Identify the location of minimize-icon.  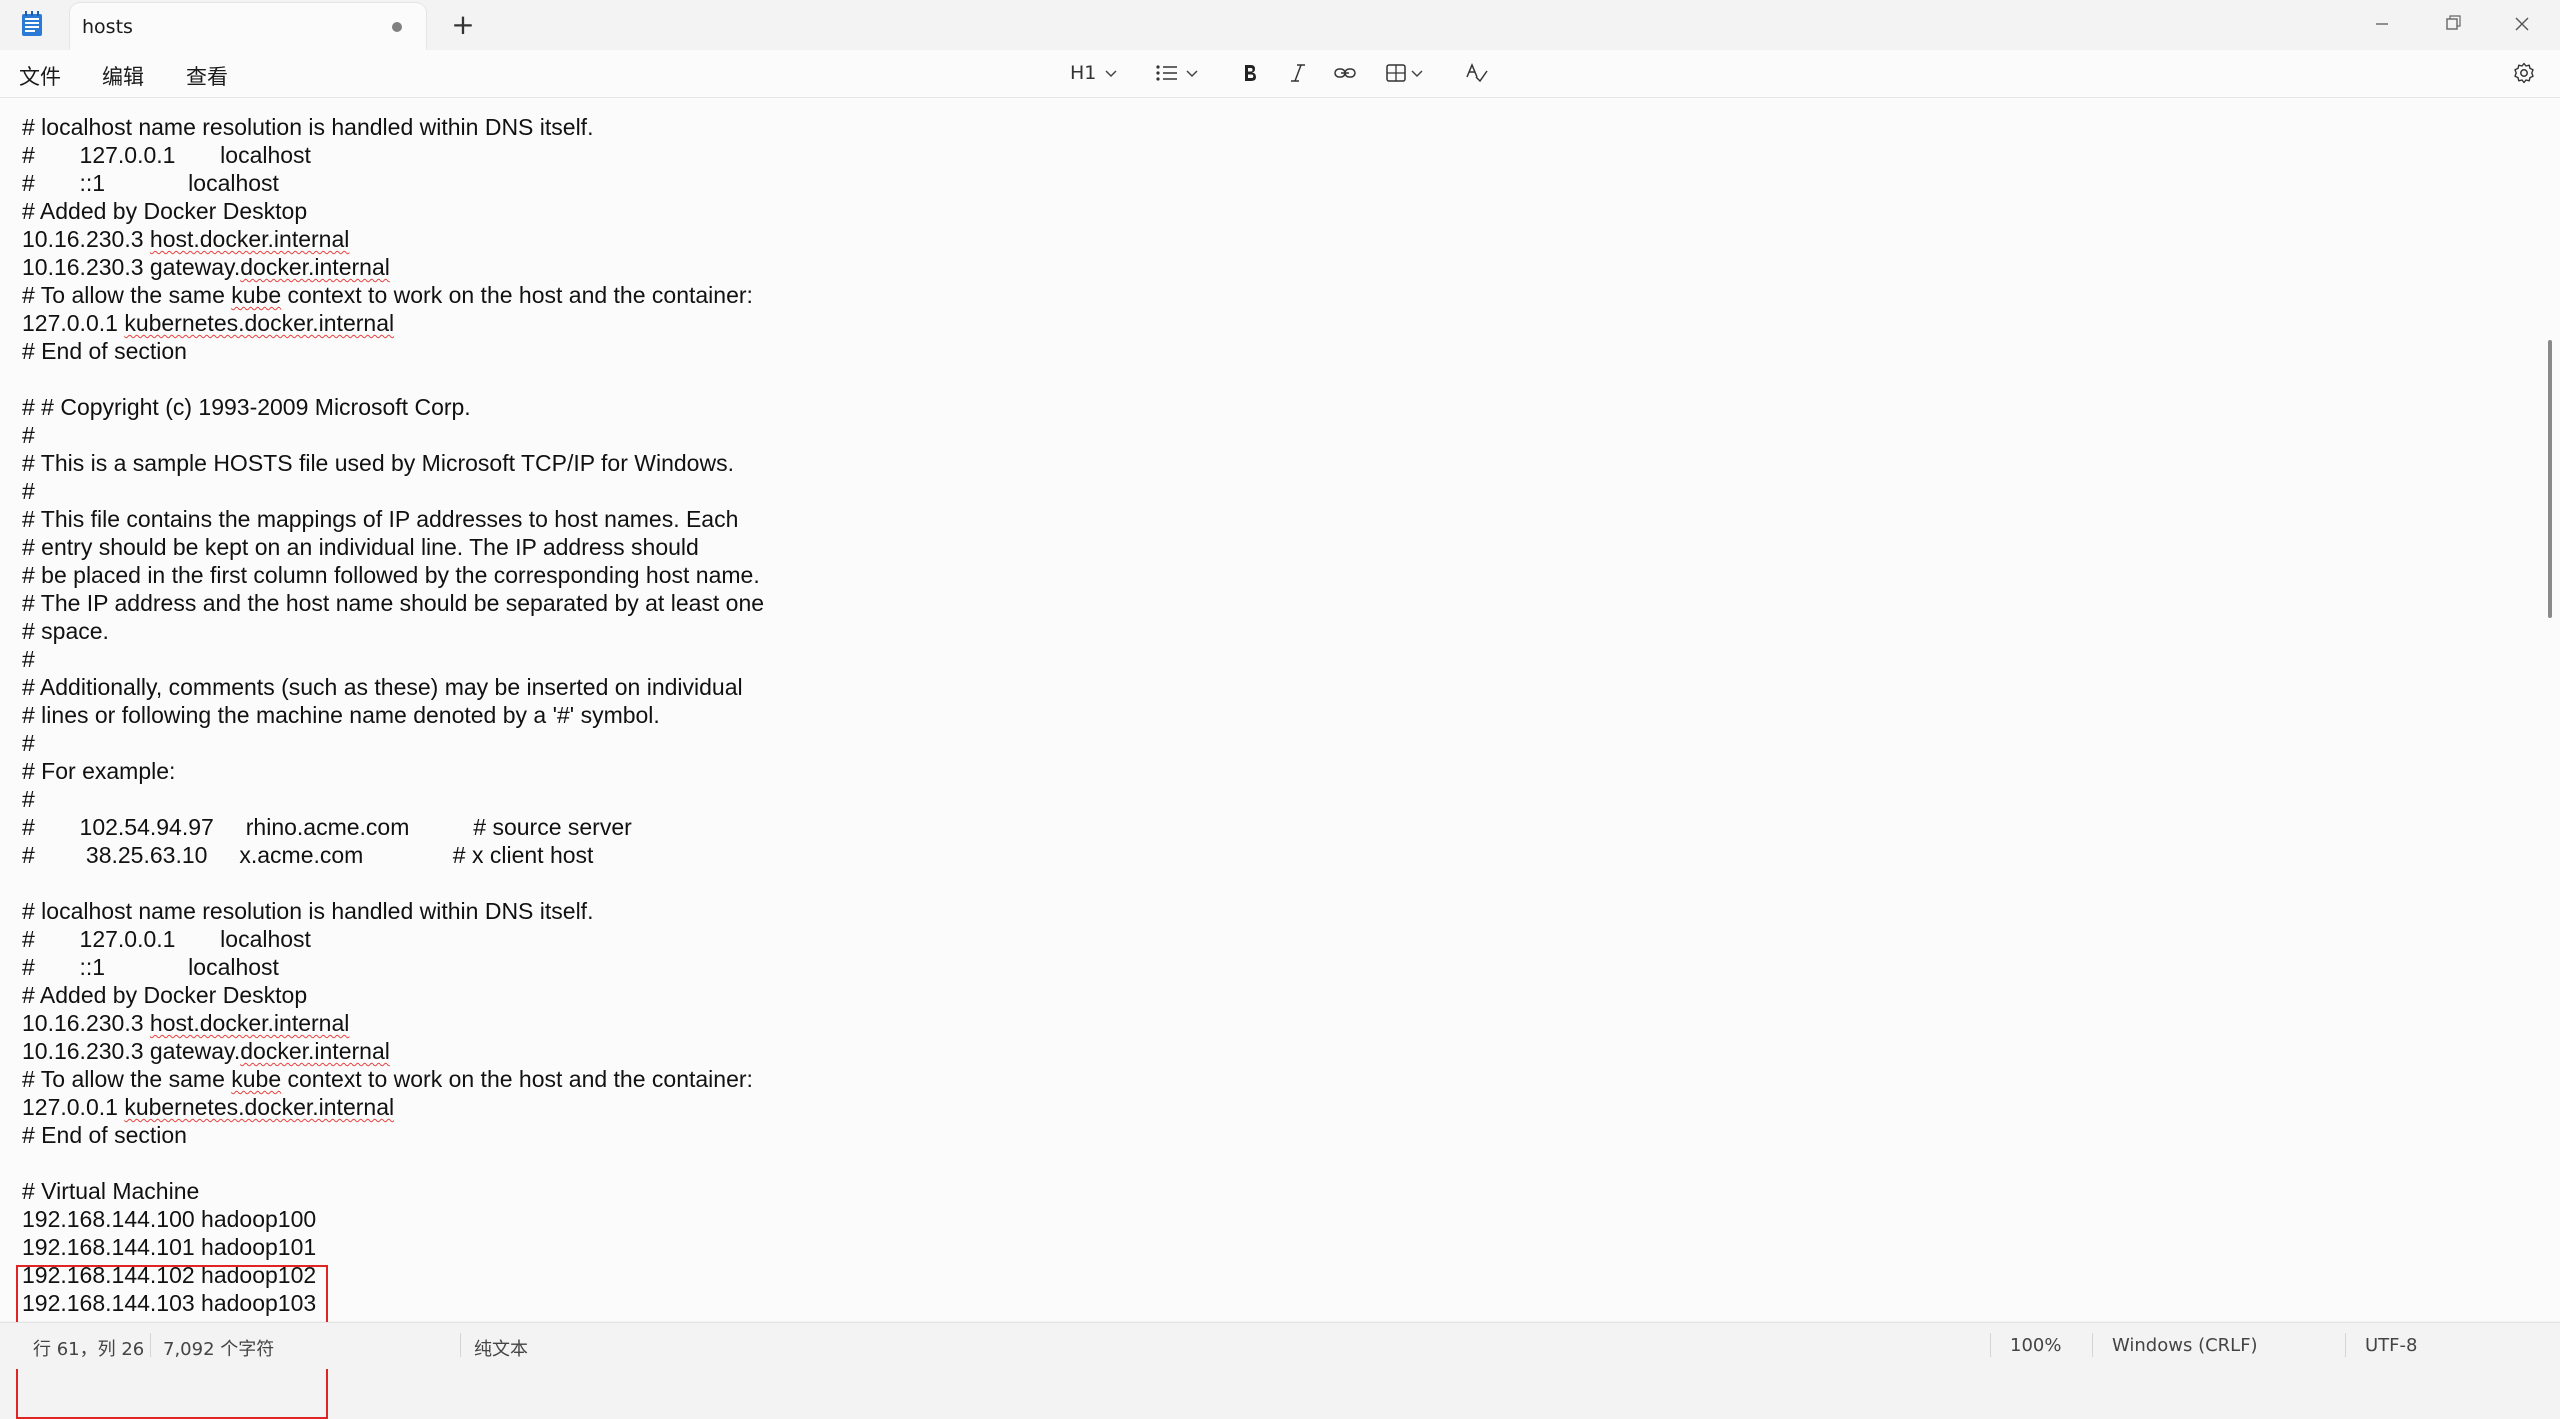
(2382, 24).